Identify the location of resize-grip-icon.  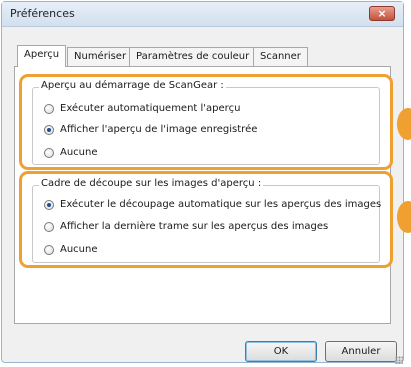
(399, 360).